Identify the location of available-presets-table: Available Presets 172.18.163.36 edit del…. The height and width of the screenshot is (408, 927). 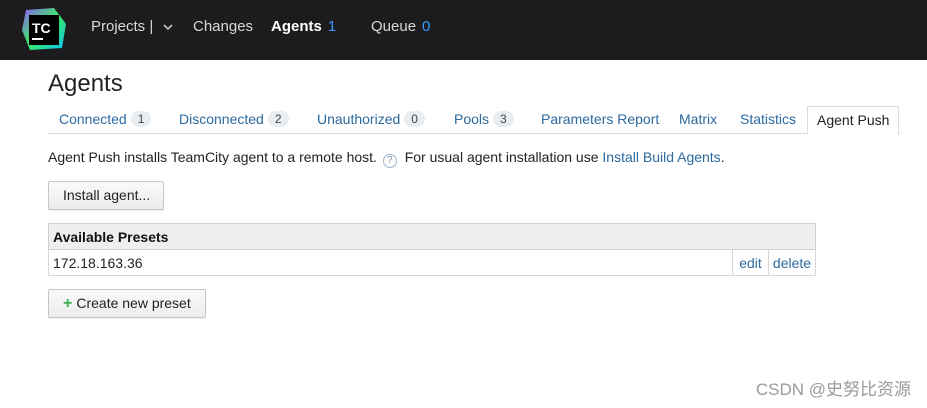
(432, 249).